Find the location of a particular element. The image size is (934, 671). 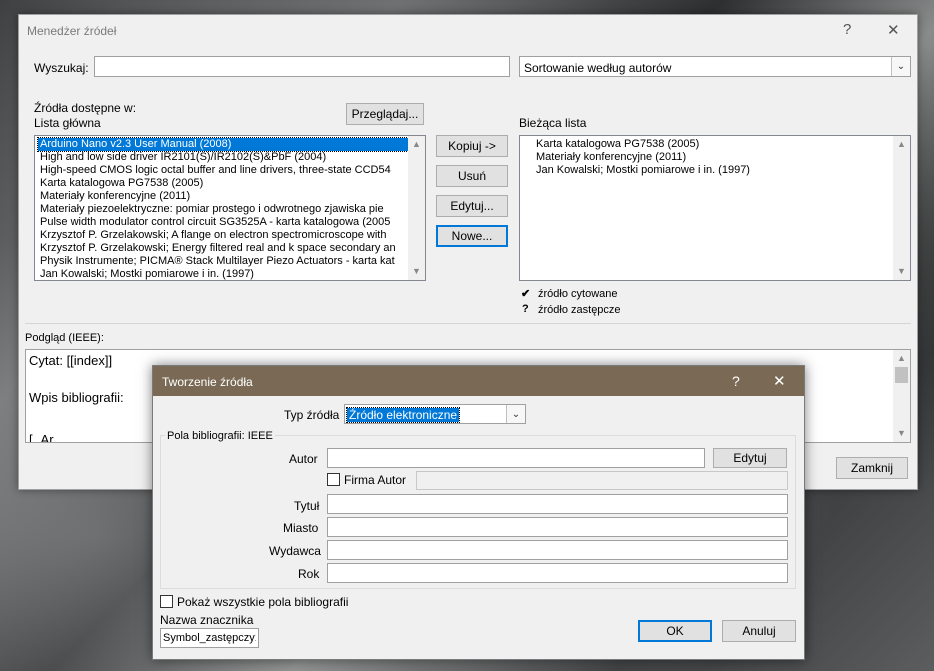

edit-author-button: Edytuj is located at coordinates (750, 458).